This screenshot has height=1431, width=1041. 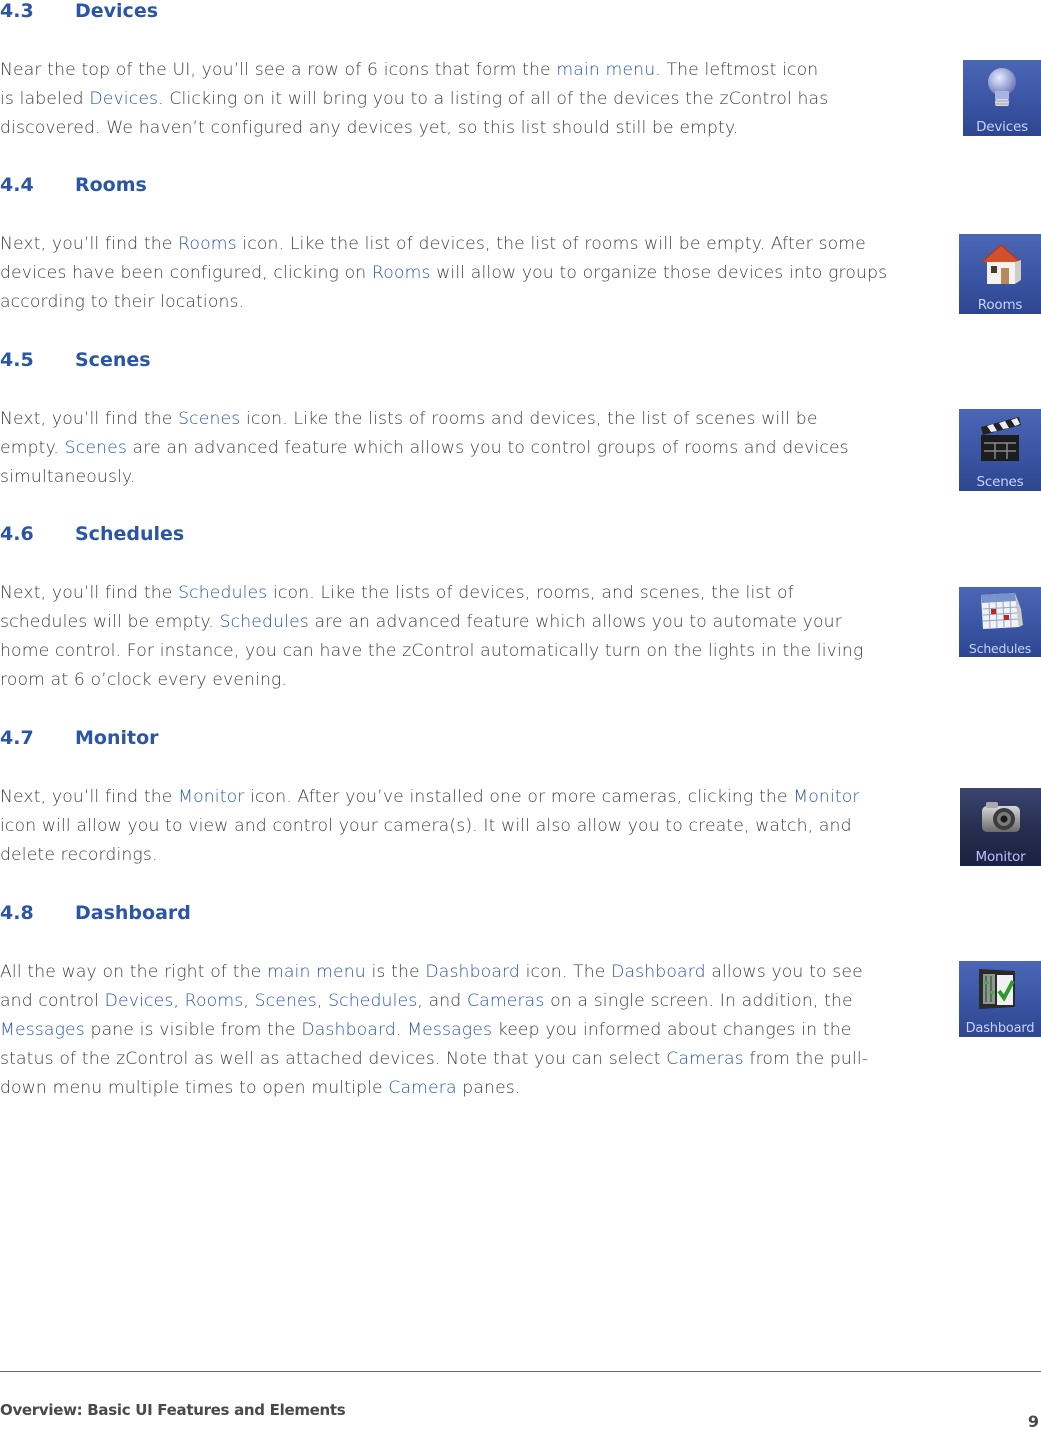 I want to click on text-run: is labeled, so click(x=45, y=99).